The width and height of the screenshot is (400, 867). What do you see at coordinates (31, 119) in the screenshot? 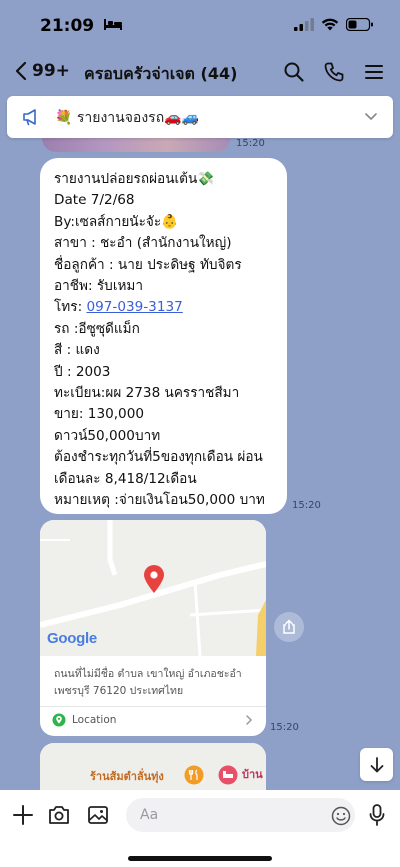
I see `megaphone-icon` at bounding box center [31, 119].